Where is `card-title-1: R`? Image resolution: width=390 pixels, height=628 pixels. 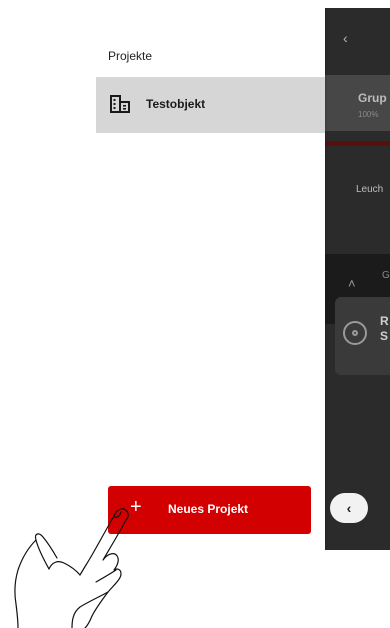 card-title-1: R is located at coordinates (384, 321).